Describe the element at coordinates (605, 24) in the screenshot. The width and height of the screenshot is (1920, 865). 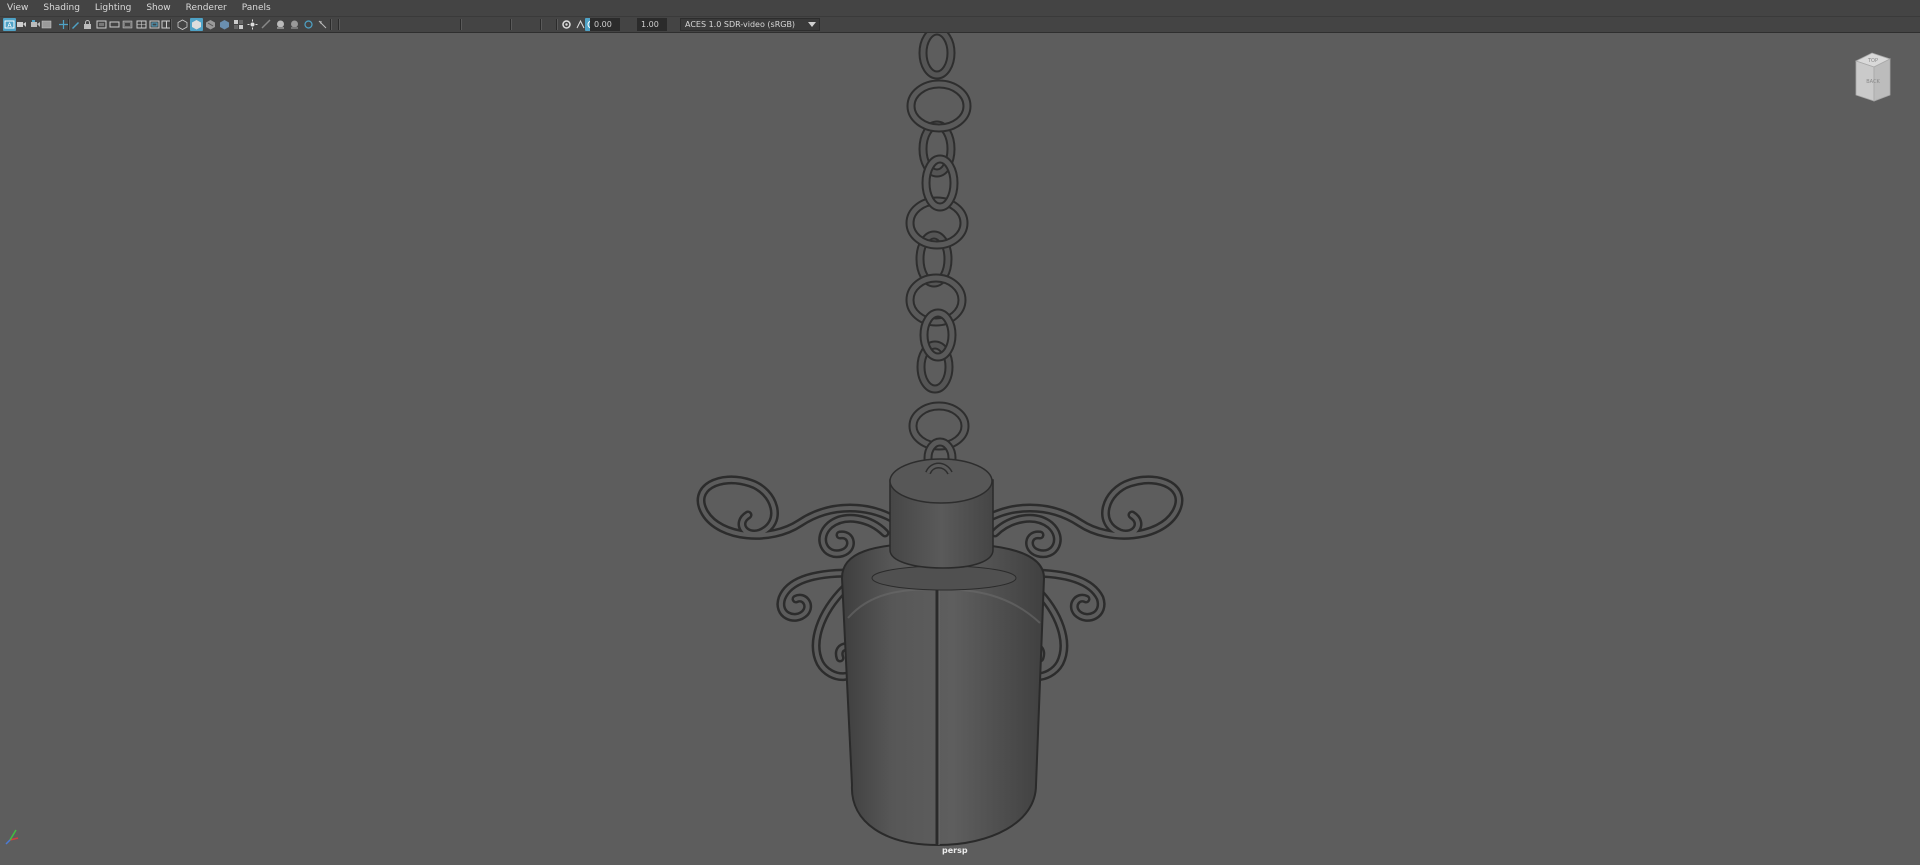
I see `exposure-field: 0.00` at that location.